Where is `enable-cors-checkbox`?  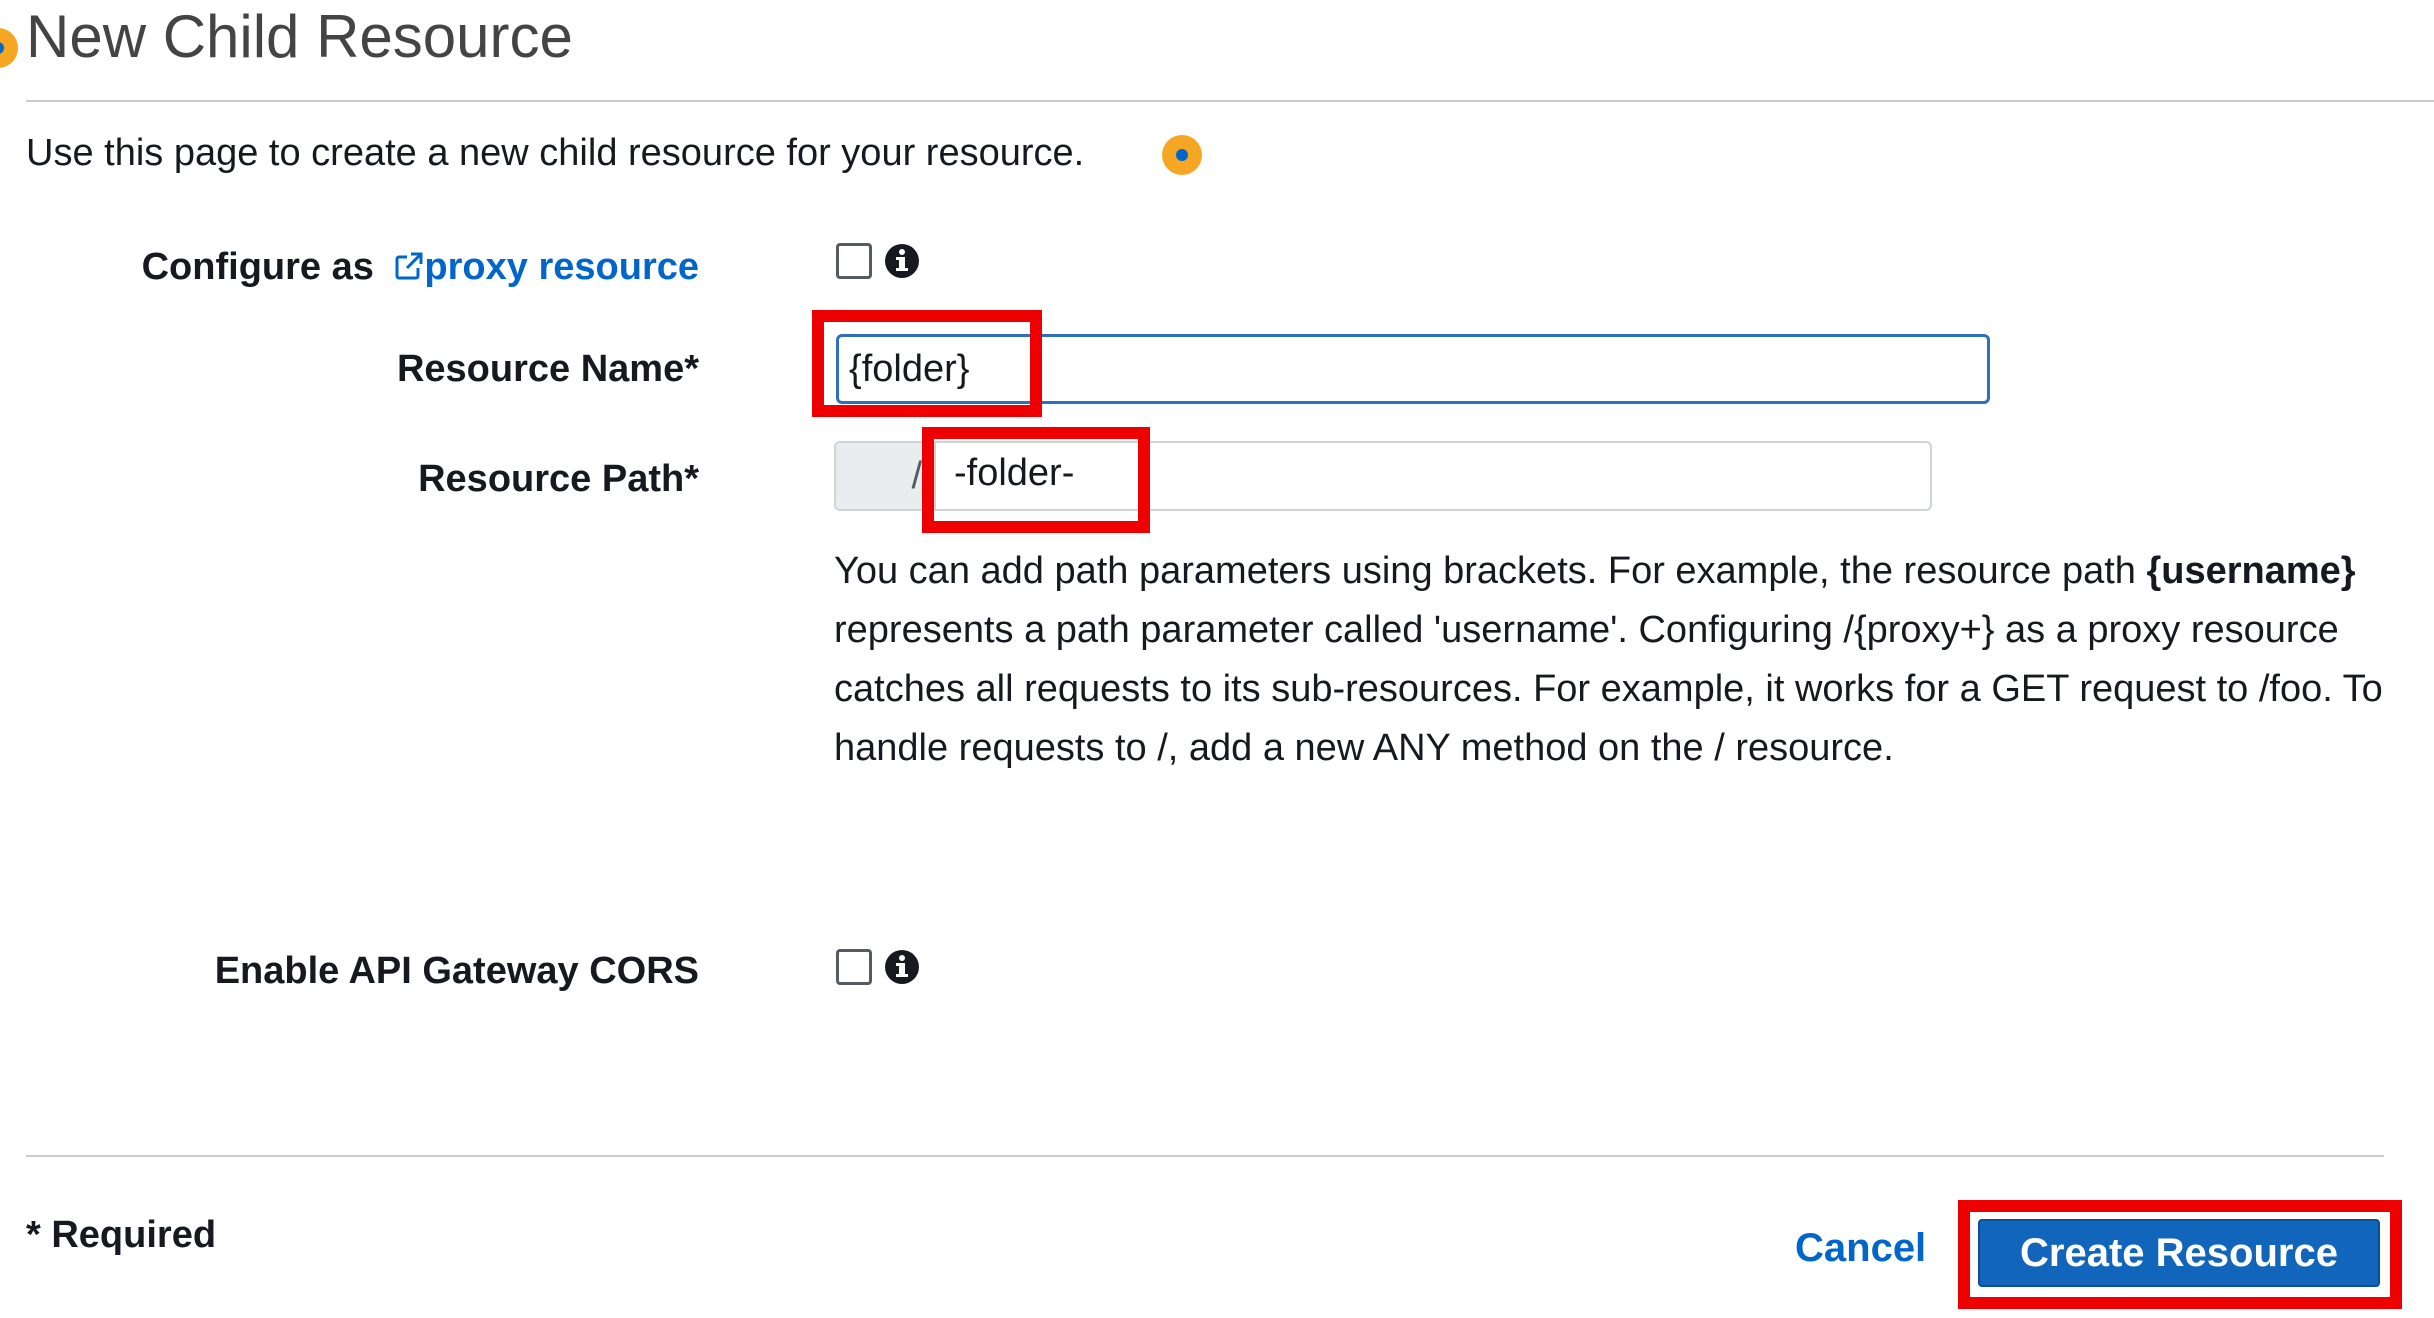
enable-cors-checkbox is located at coordinates (854, 967).